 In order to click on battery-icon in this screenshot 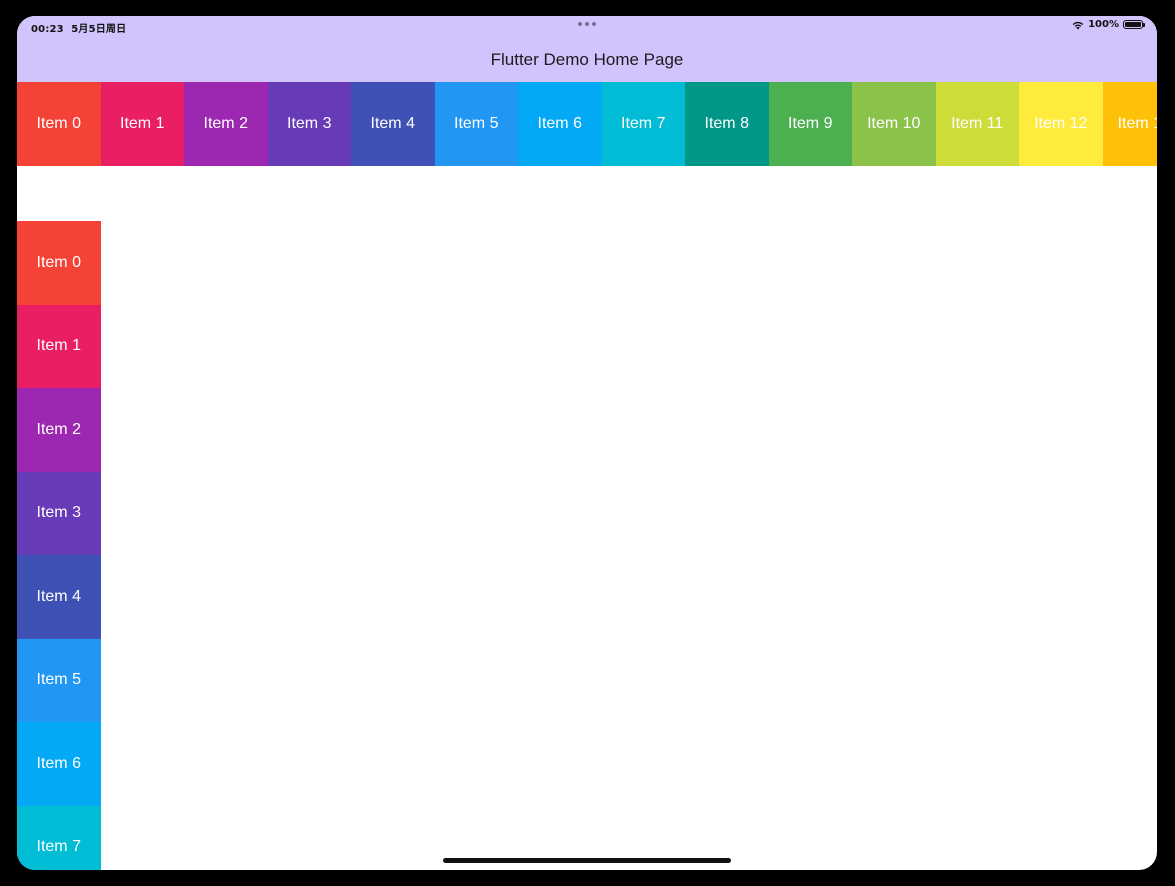, I will do `click(1134, 24)`.